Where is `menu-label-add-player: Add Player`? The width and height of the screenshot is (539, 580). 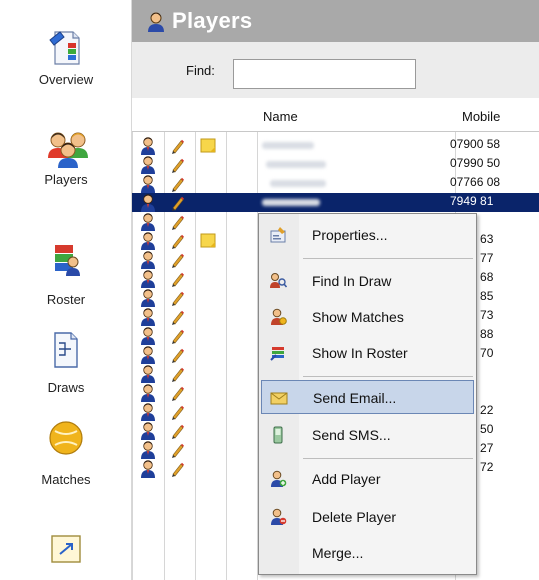
menu-label-add-player: Add Player is located at coordinates (346, 479).